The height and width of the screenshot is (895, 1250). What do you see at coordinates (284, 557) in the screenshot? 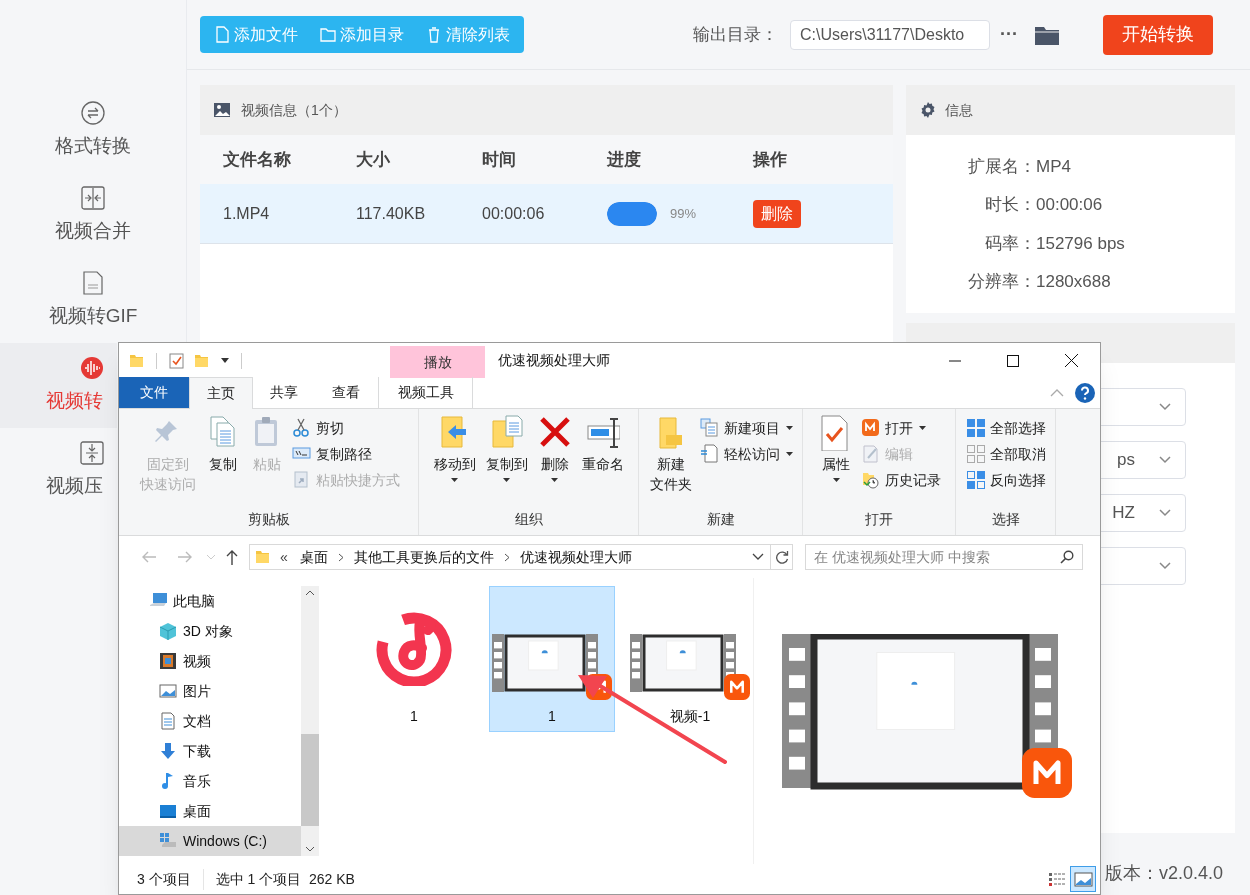
I see `overflow-chevron: «` at bounding box center [284, 557].